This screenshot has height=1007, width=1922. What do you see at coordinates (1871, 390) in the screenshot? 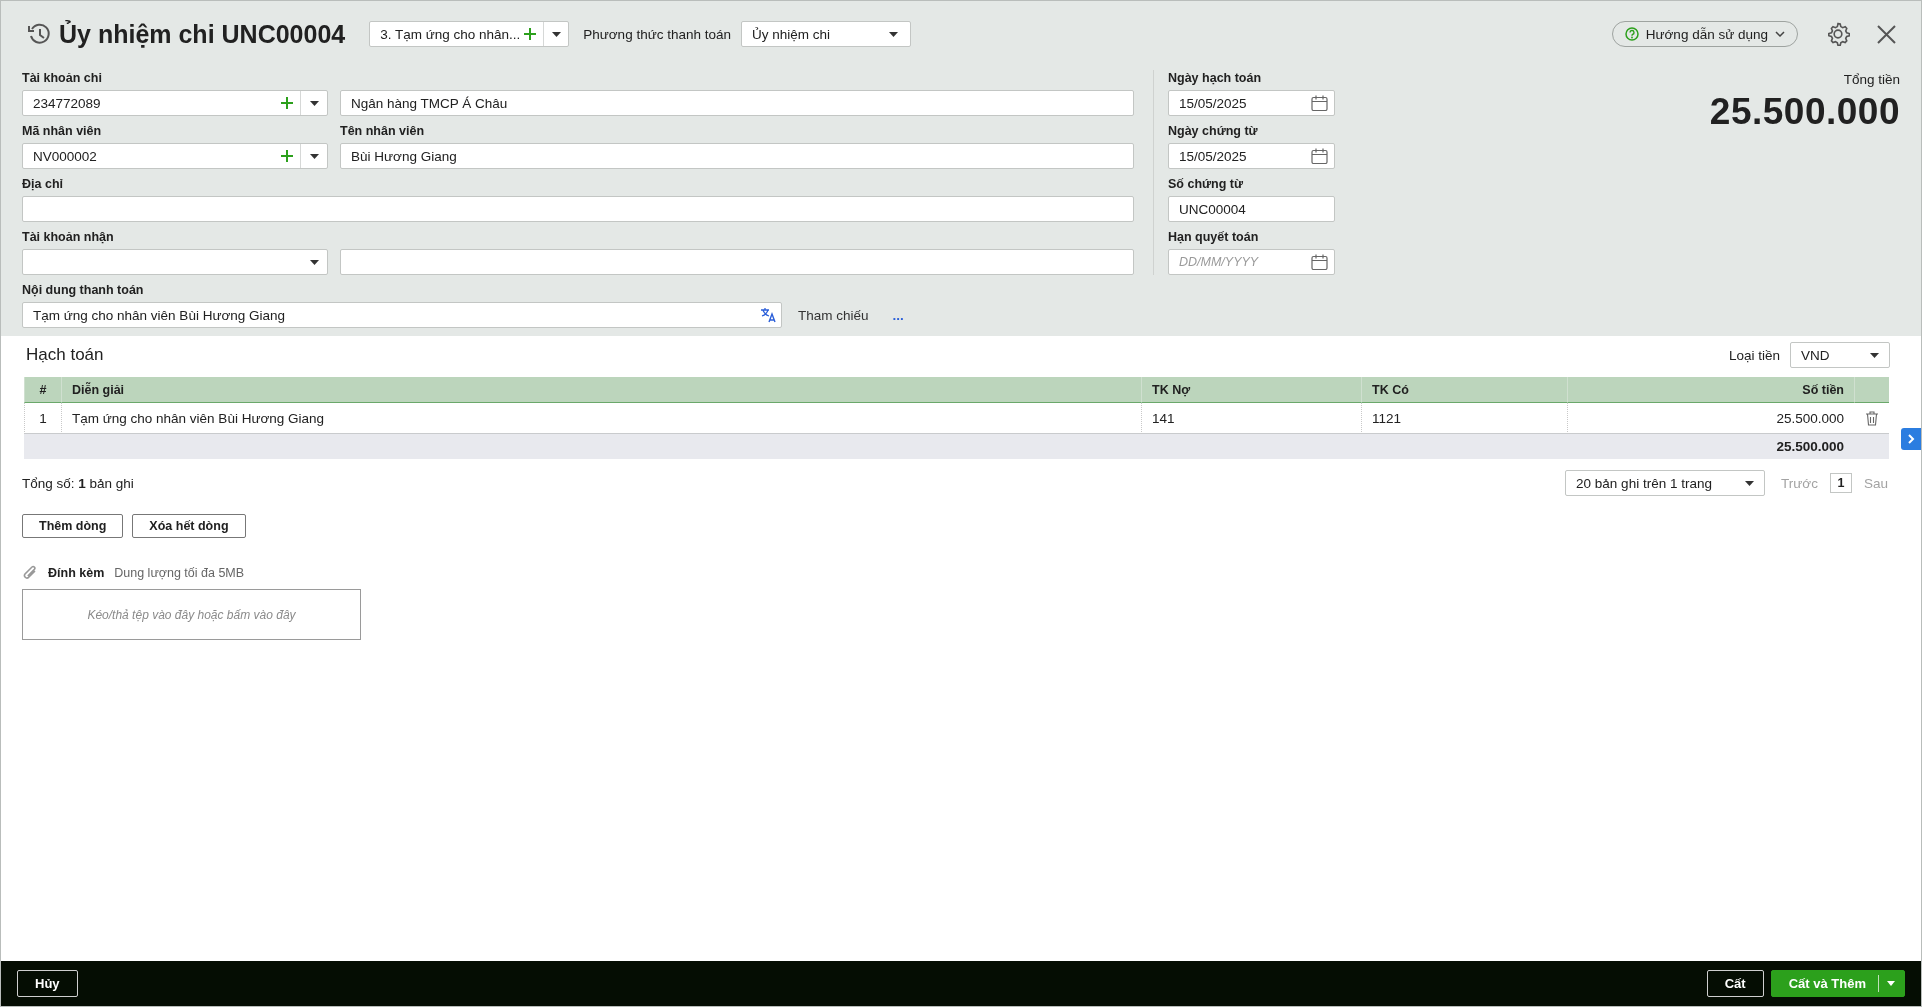
I see `column-header` at bounding box center [1871, 390].